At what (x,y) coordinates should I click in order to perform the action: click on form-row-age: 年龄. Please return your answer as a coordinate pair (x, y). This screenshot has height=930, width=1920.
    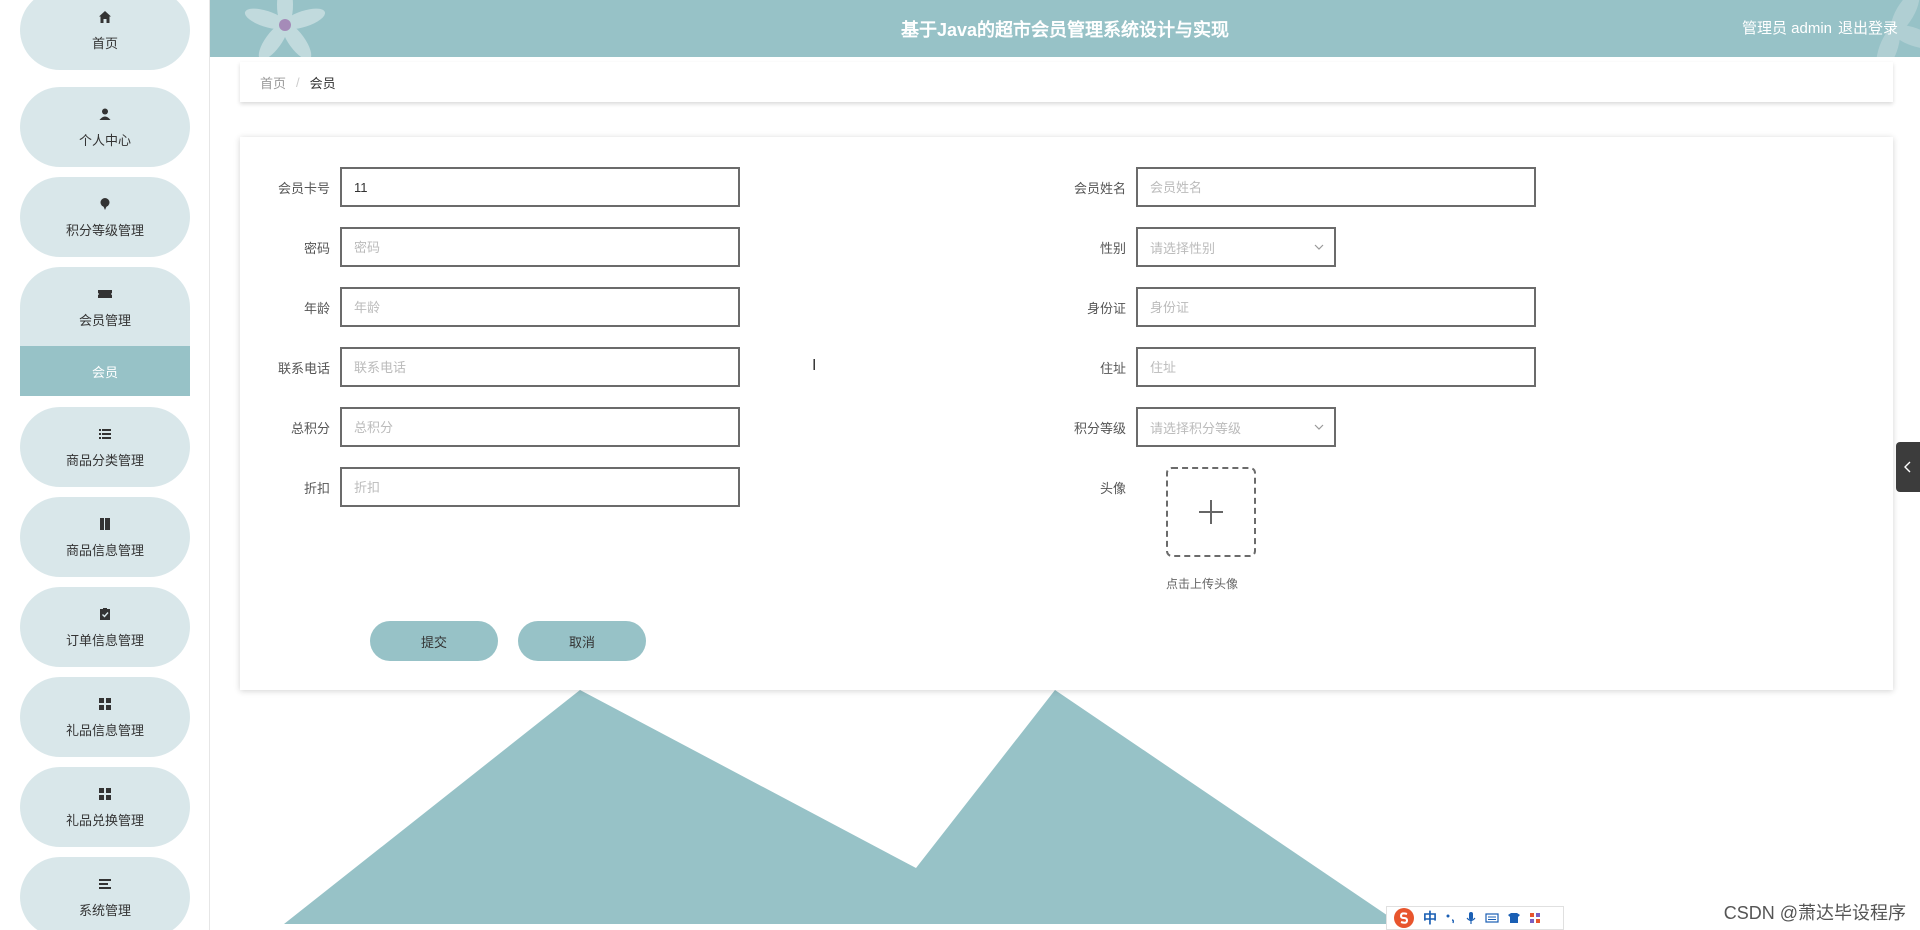
    Looking at the image, I should click on (500, 307).